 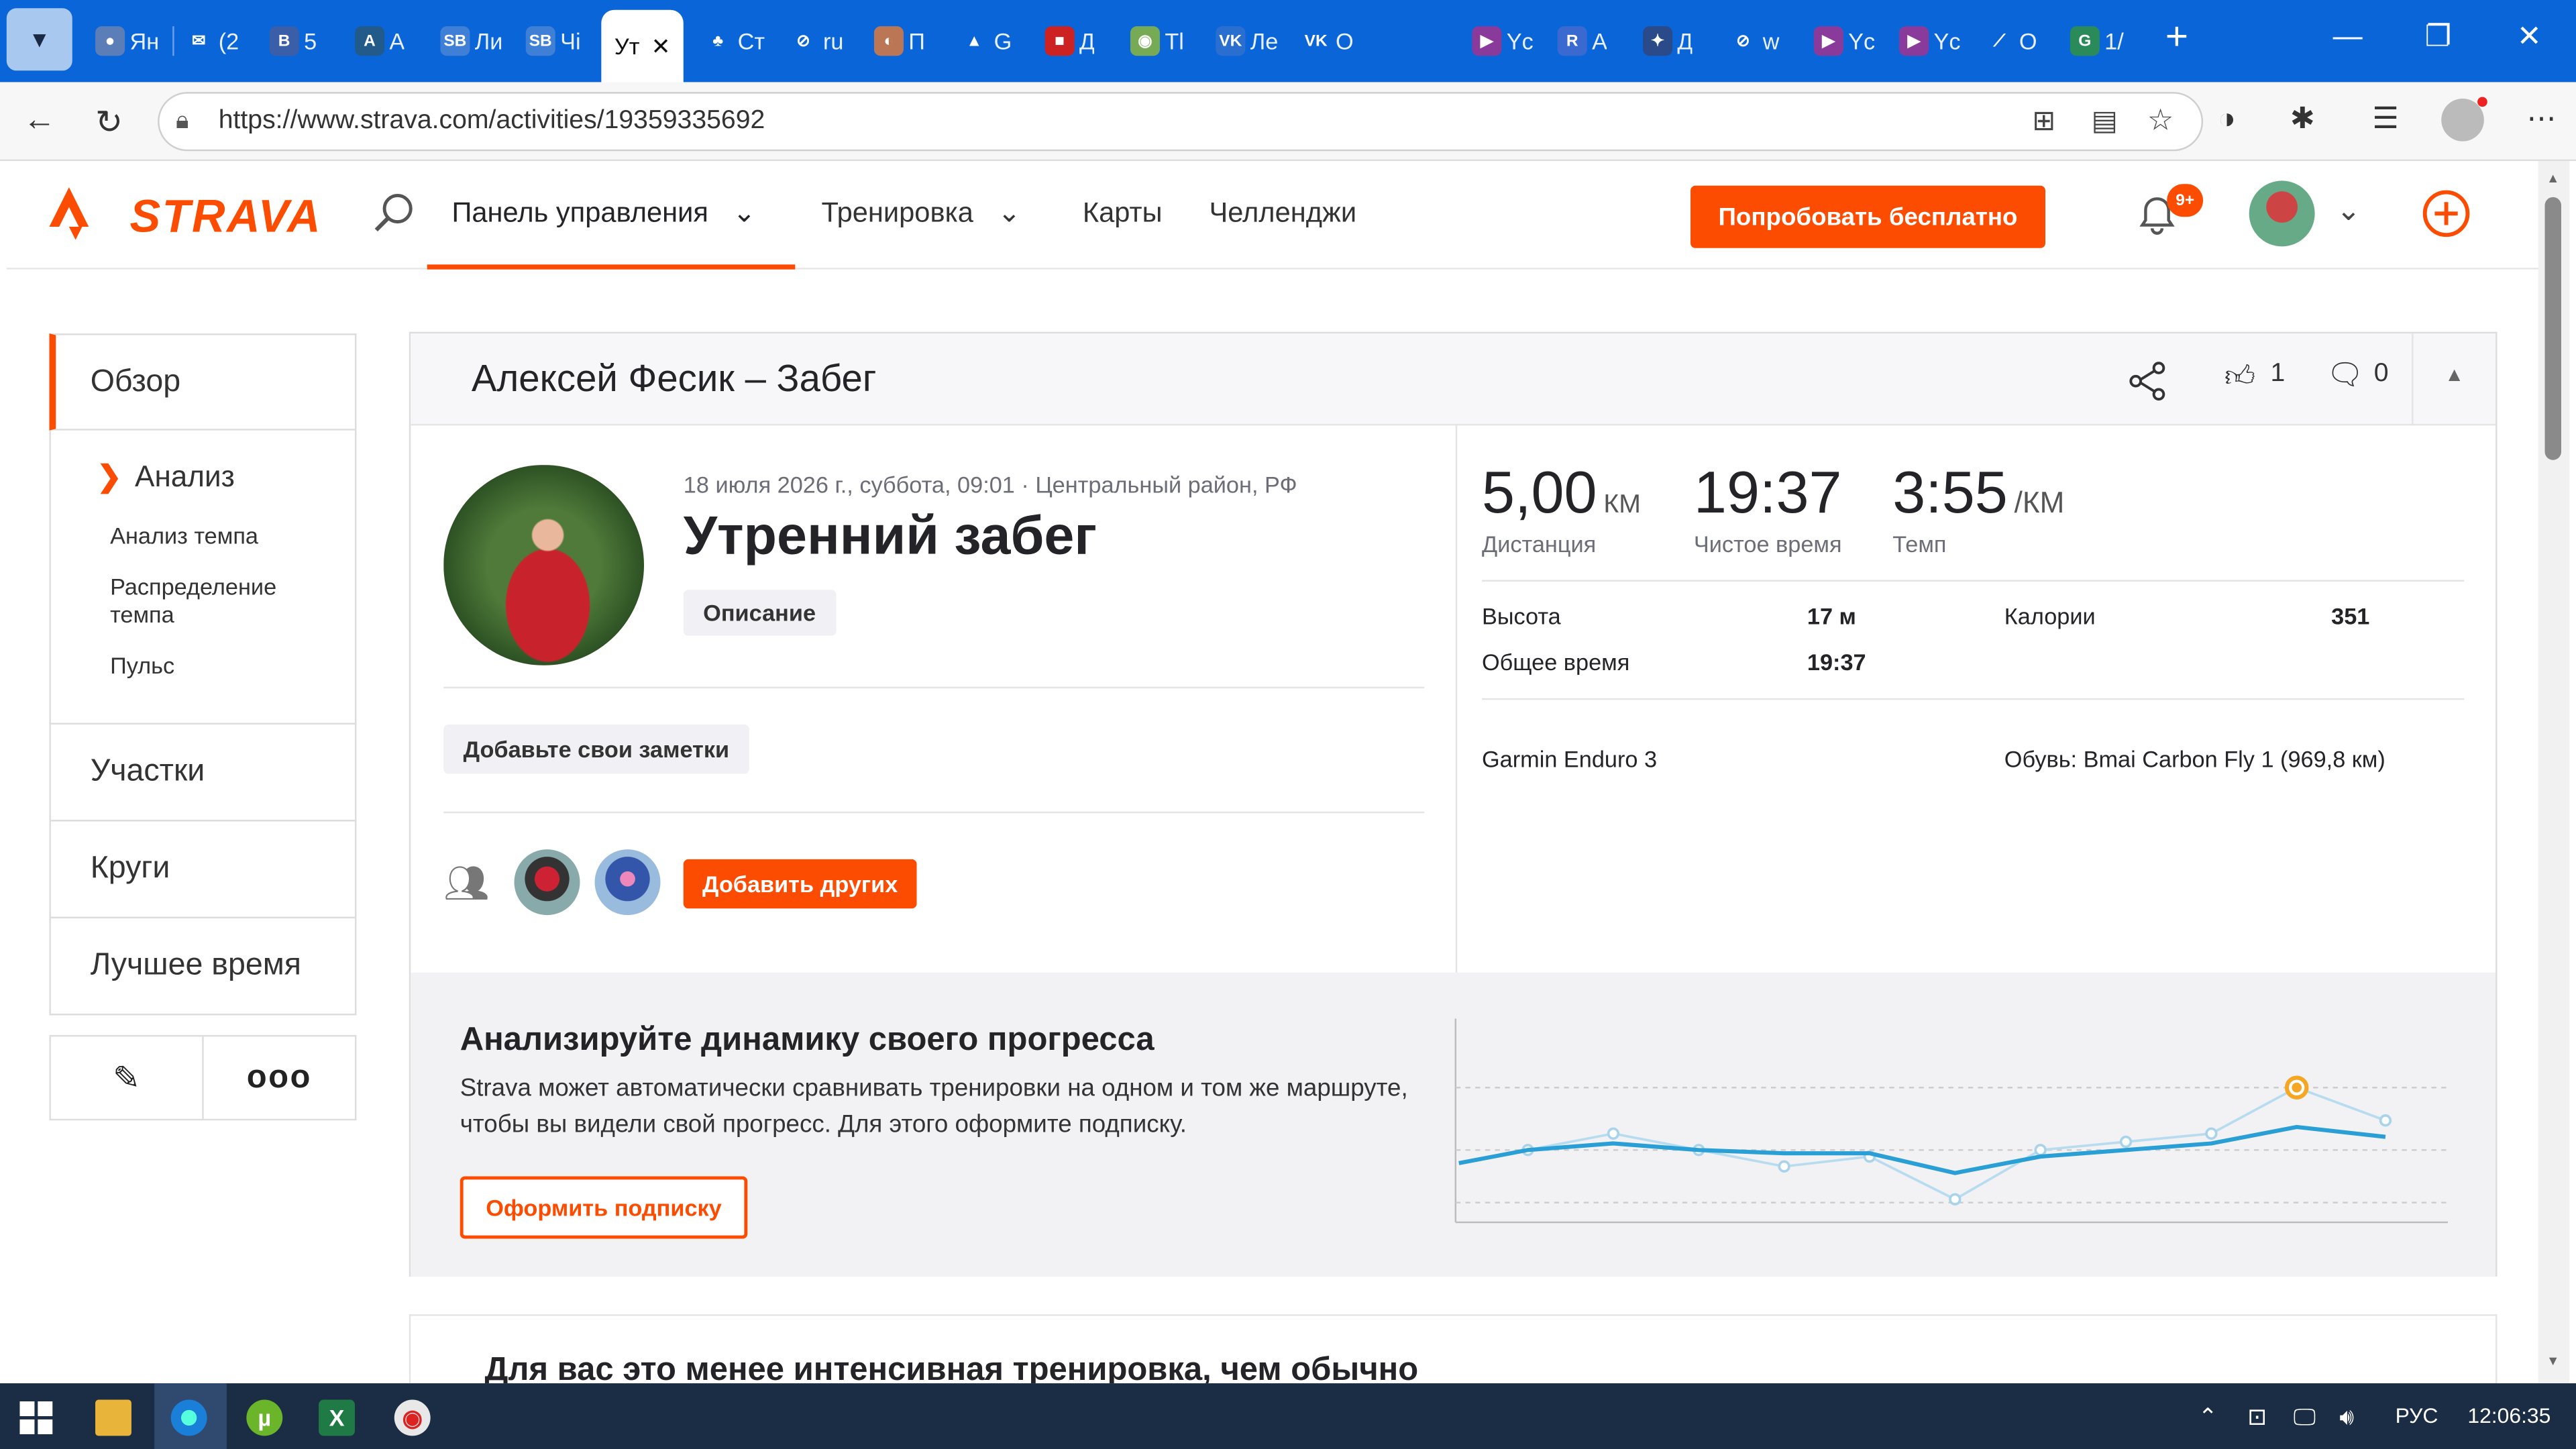 I want to click on favorite-star-icon: ☆, so click(x=2160, y=120).